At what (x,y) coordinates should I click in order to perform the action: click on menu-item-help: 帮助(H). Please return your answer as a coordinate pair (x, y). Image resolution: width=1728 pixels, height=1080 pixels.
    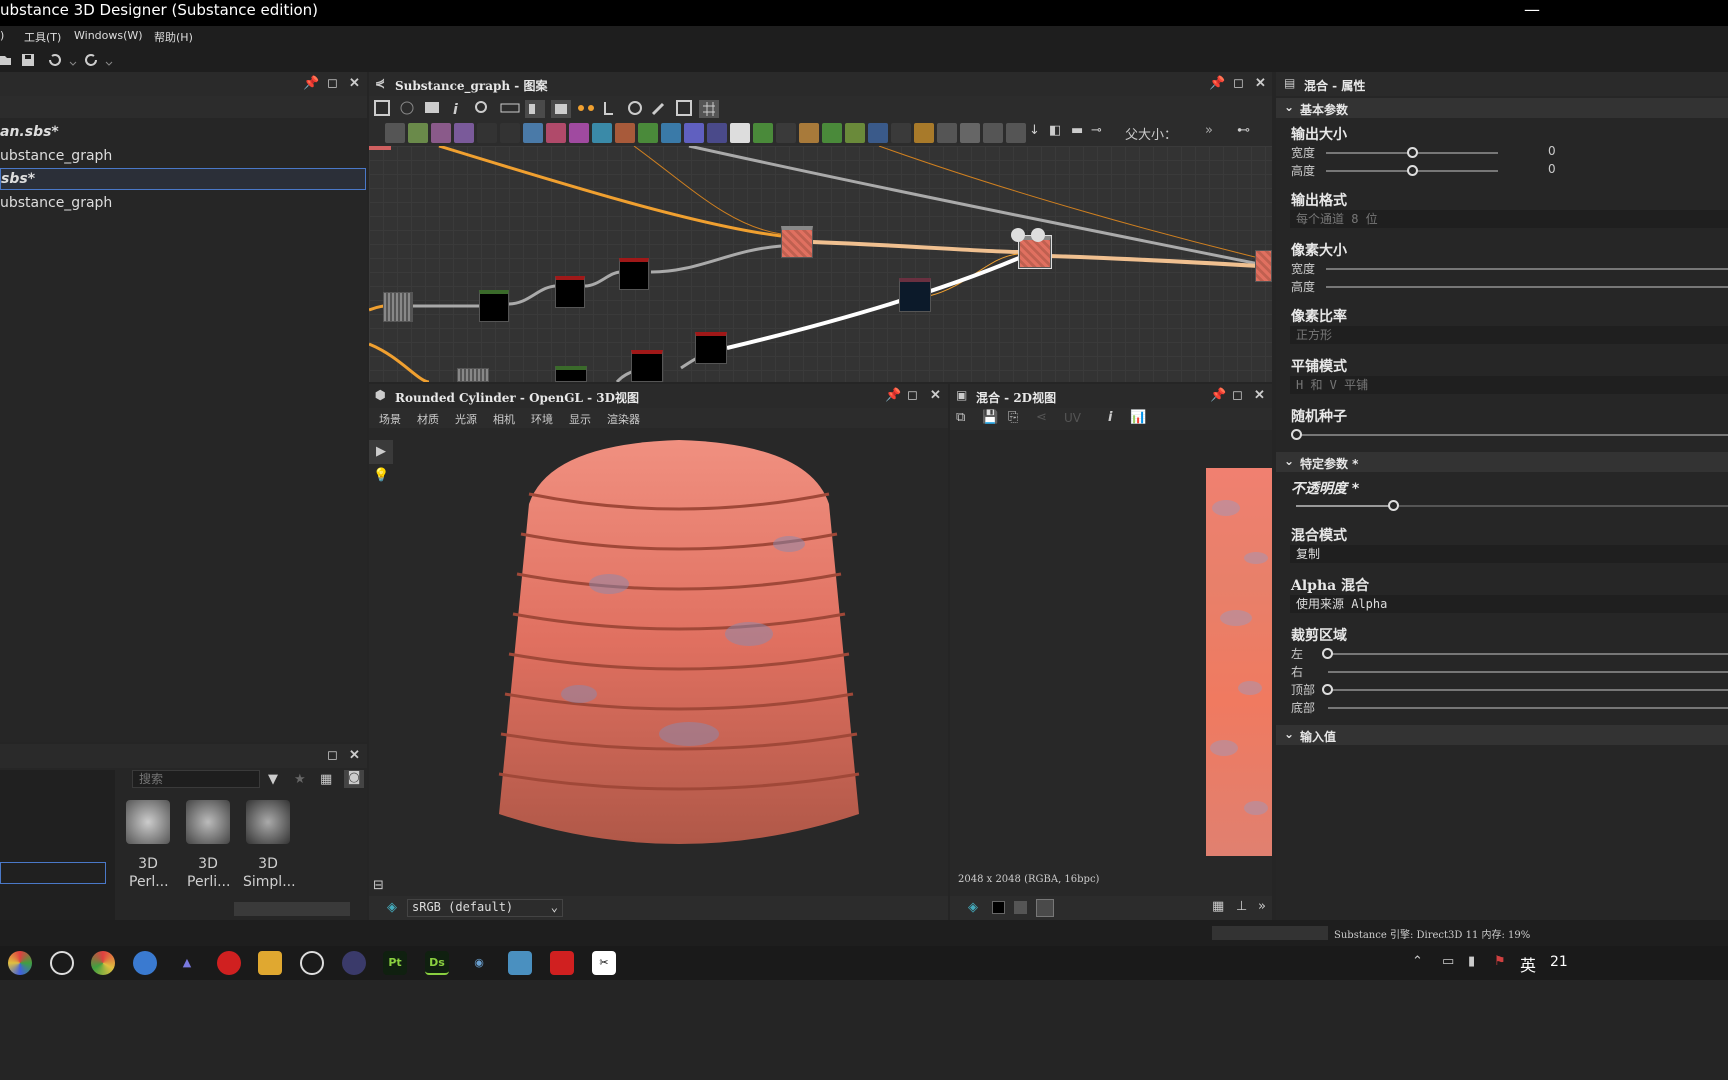
    Looking at the image, I should click on (173, 37).